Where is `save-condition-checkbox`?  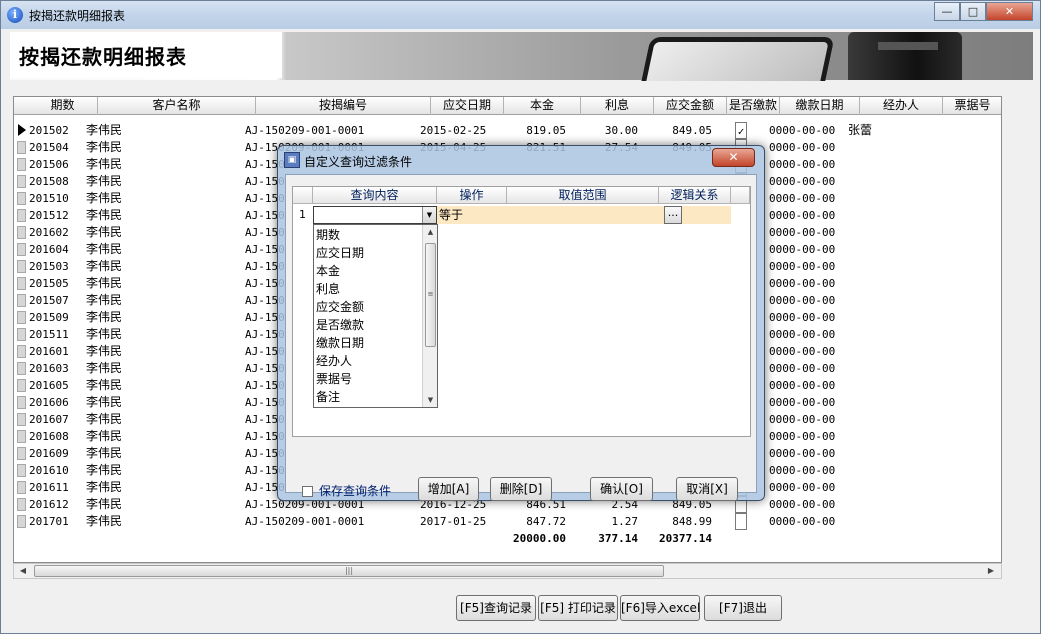 save-condition-checkbox is located at coordinates (307, 491).